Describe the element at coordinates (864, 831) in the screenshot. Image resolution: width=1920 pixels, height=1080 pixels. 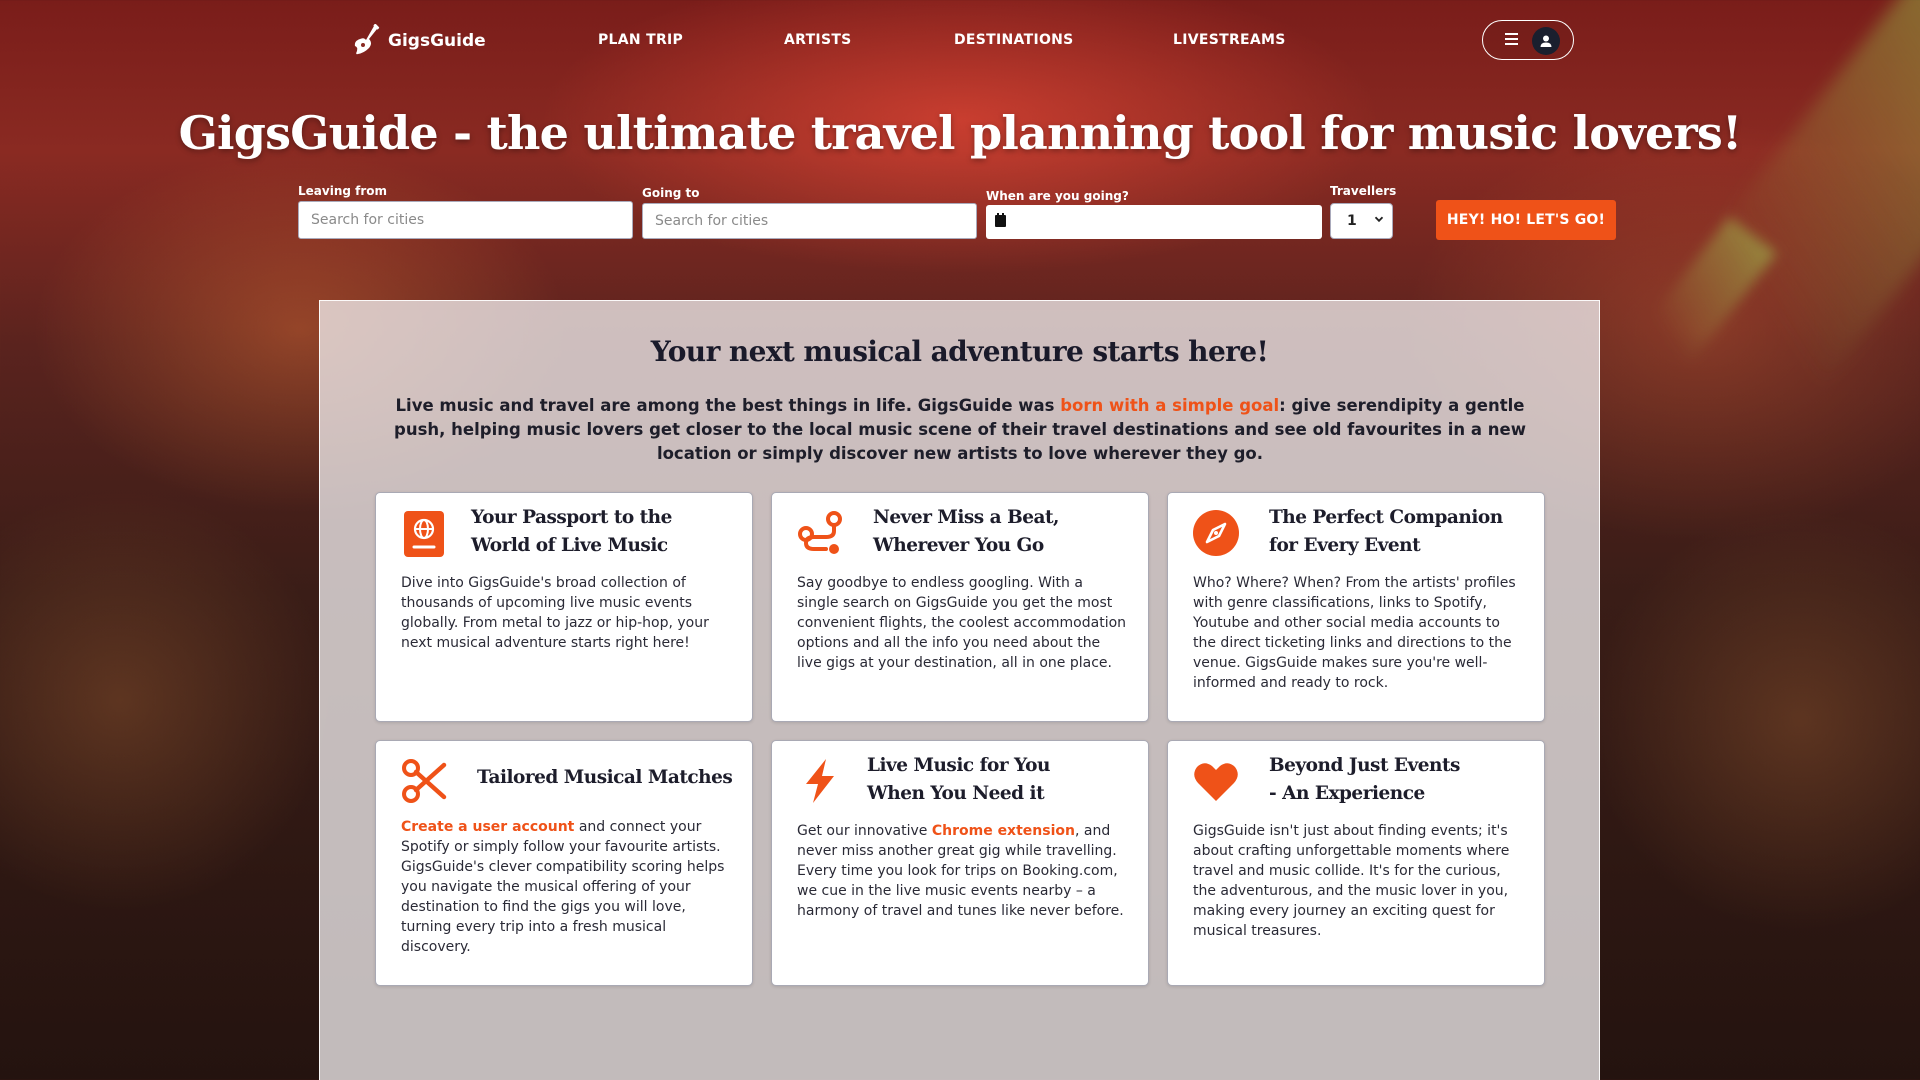
I see `card-body-text: Get our innovative` at that location.